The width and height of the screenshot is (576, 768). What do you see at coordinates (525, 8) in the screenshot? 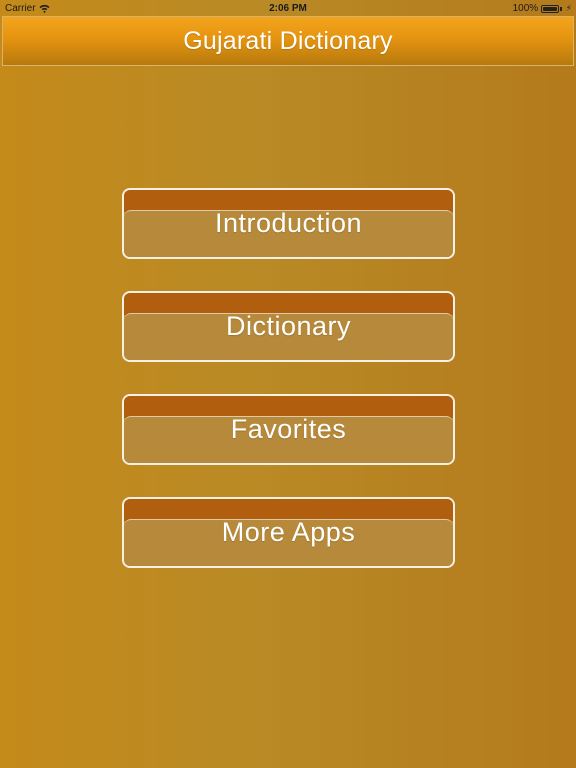
I see `battery-percentage: 100%` at bounding box center [525, 8].